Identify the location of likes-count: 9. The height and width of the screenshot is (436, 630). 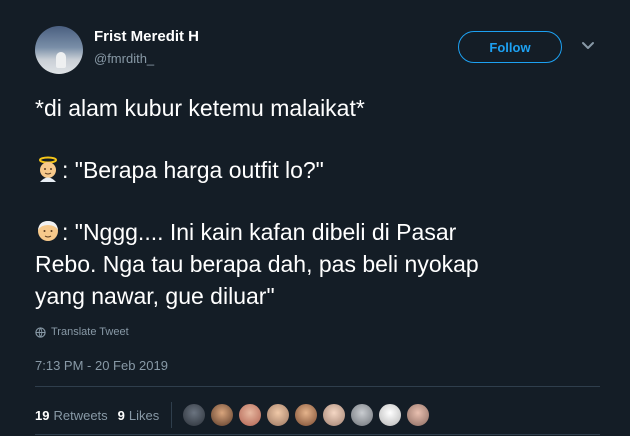
(121, 415).